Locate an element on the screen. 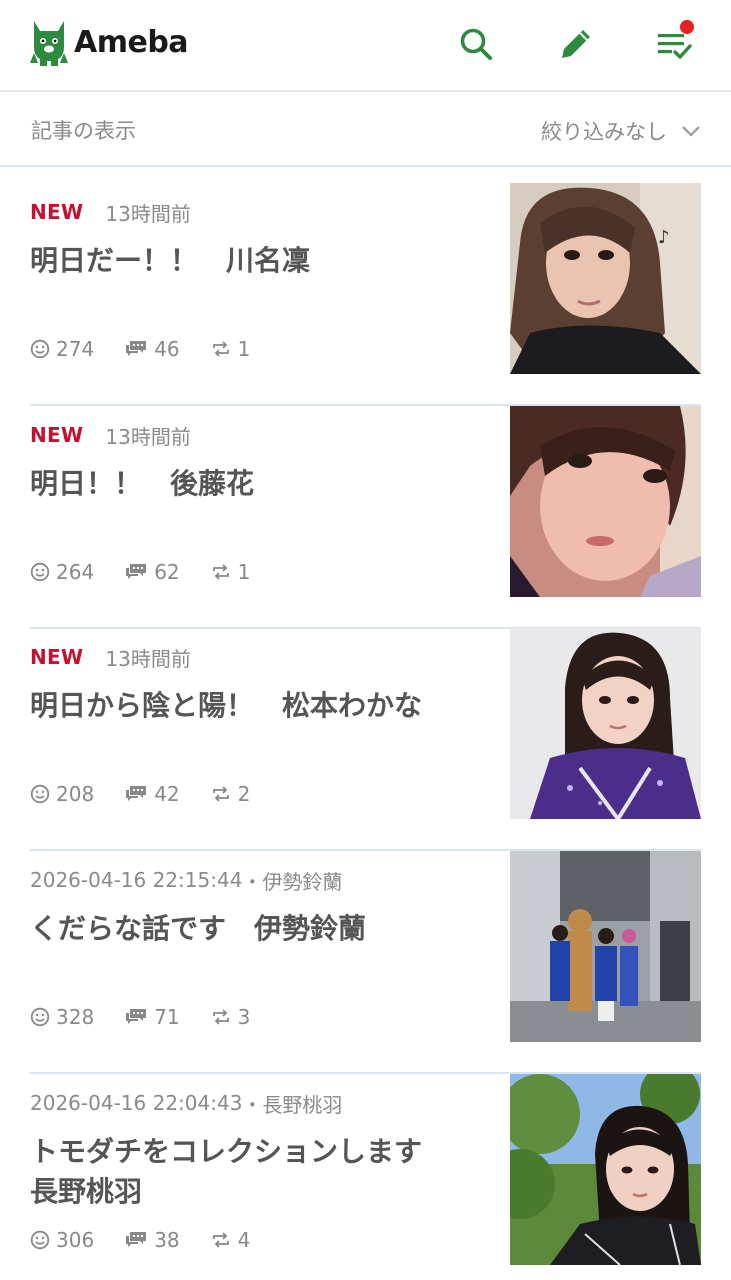  ameba-mascot-icon is located at coordinates (49, 43).